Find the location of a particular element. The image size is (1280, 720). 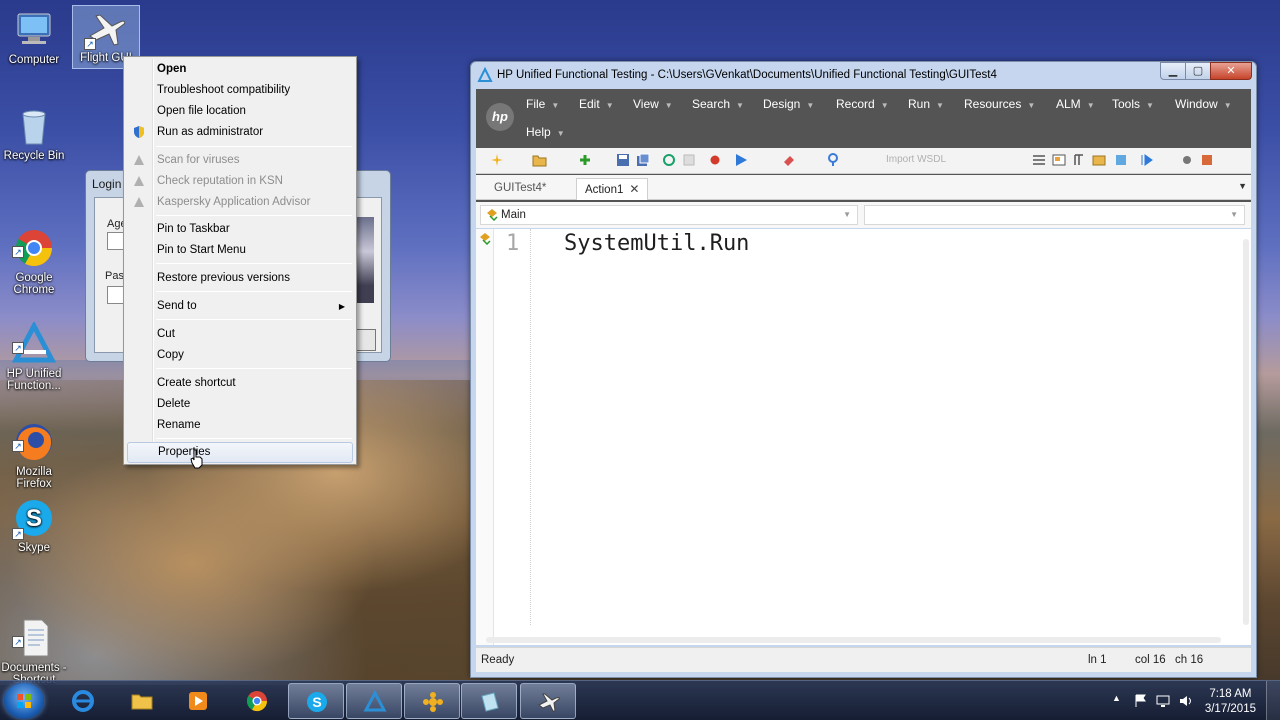

skype-icon: S is located at coordinates (317, 702).